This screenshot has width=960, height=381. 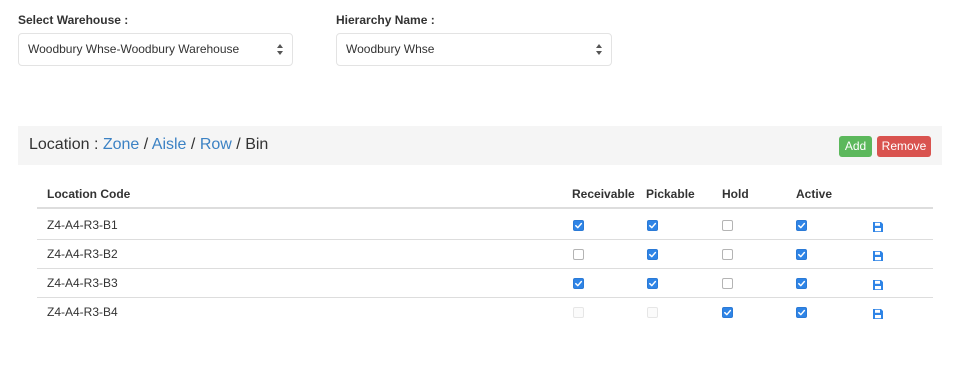 What do you see at coordinates (485, 208) in the screenshot?
I see `table-header-divider` at bounding box center [485, 208].